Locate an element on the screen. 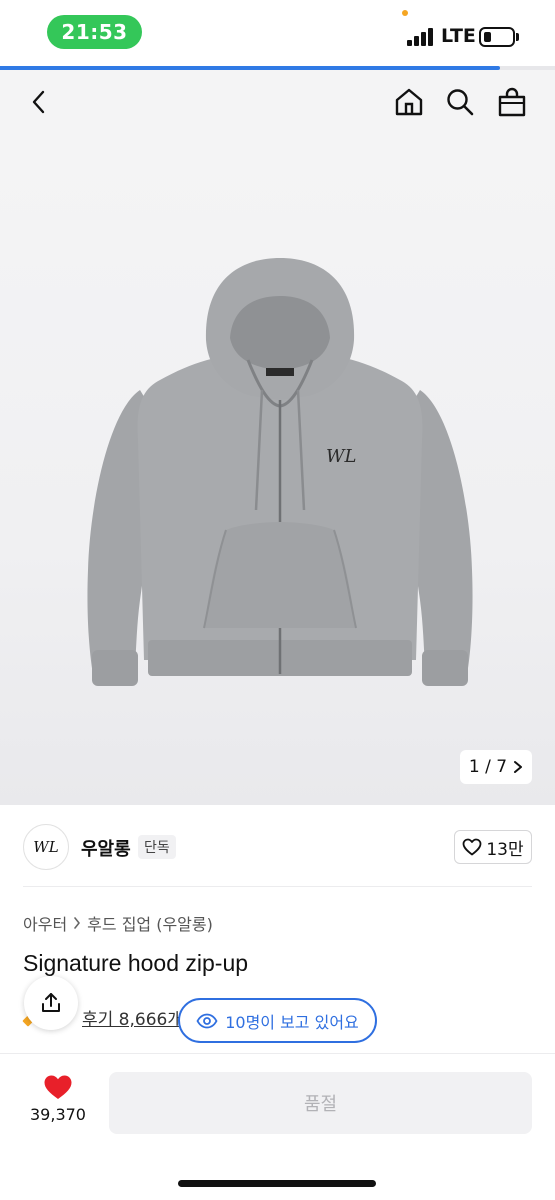 The image size is (555, 1200). home-icon is located at coordinates (409, 102).